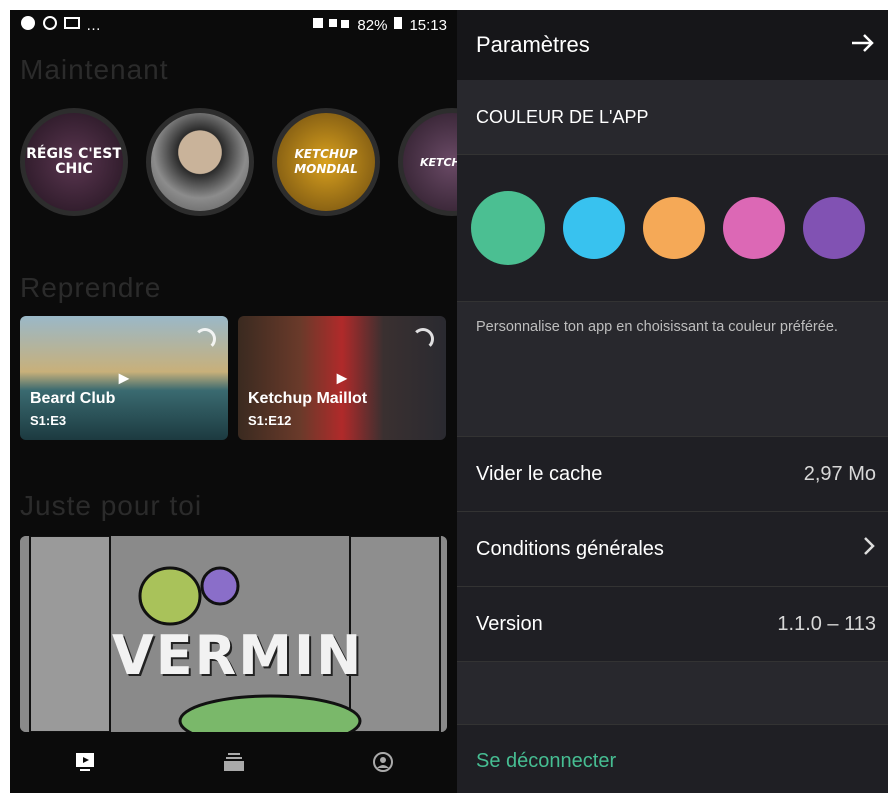 Image resolution: width=888 pixels, height=794 pixels. Describe the element at coordinates (50, 25) in the screenshot. I see `whatsapp-icon` at that location.